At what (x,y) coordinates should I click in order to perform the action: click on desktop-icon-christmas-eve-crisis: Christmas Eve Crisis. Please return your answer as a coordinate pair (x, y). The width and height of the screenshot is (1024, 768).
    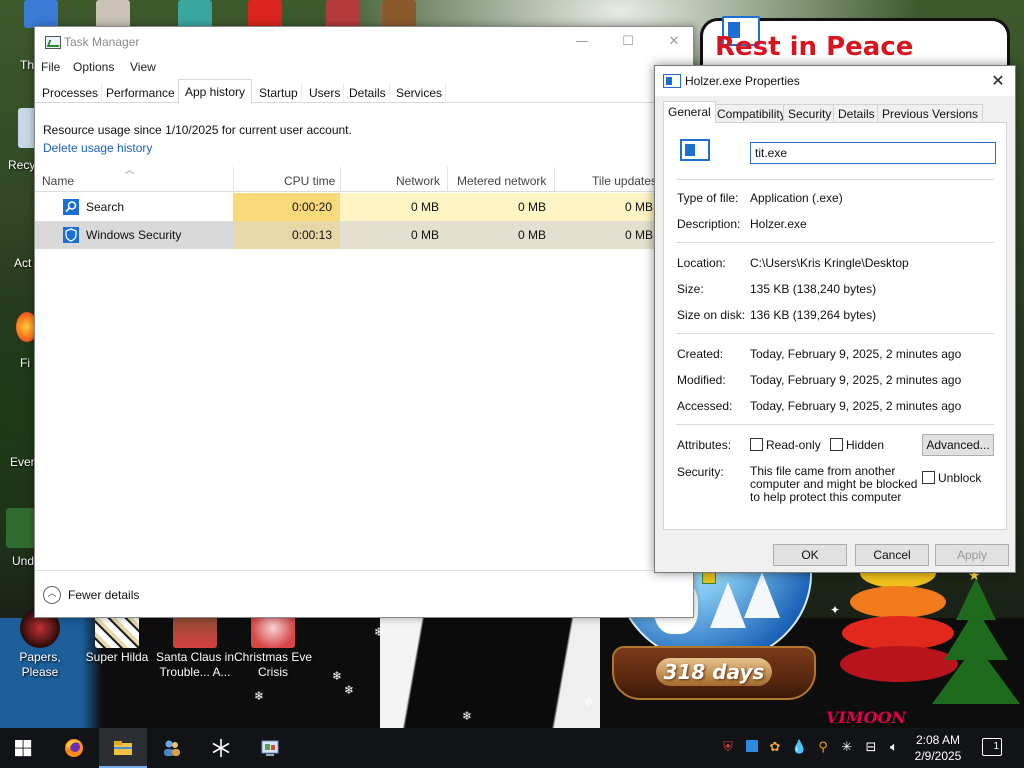
    Looking at the image, I should click on (273, 644).